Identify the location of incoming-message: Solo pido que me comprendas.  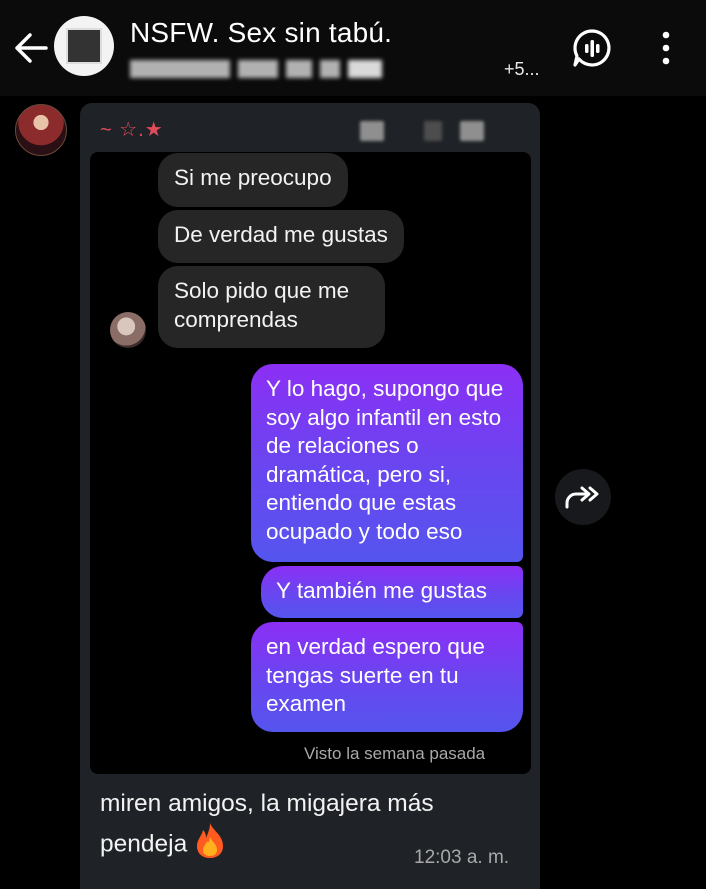
(271, 307).